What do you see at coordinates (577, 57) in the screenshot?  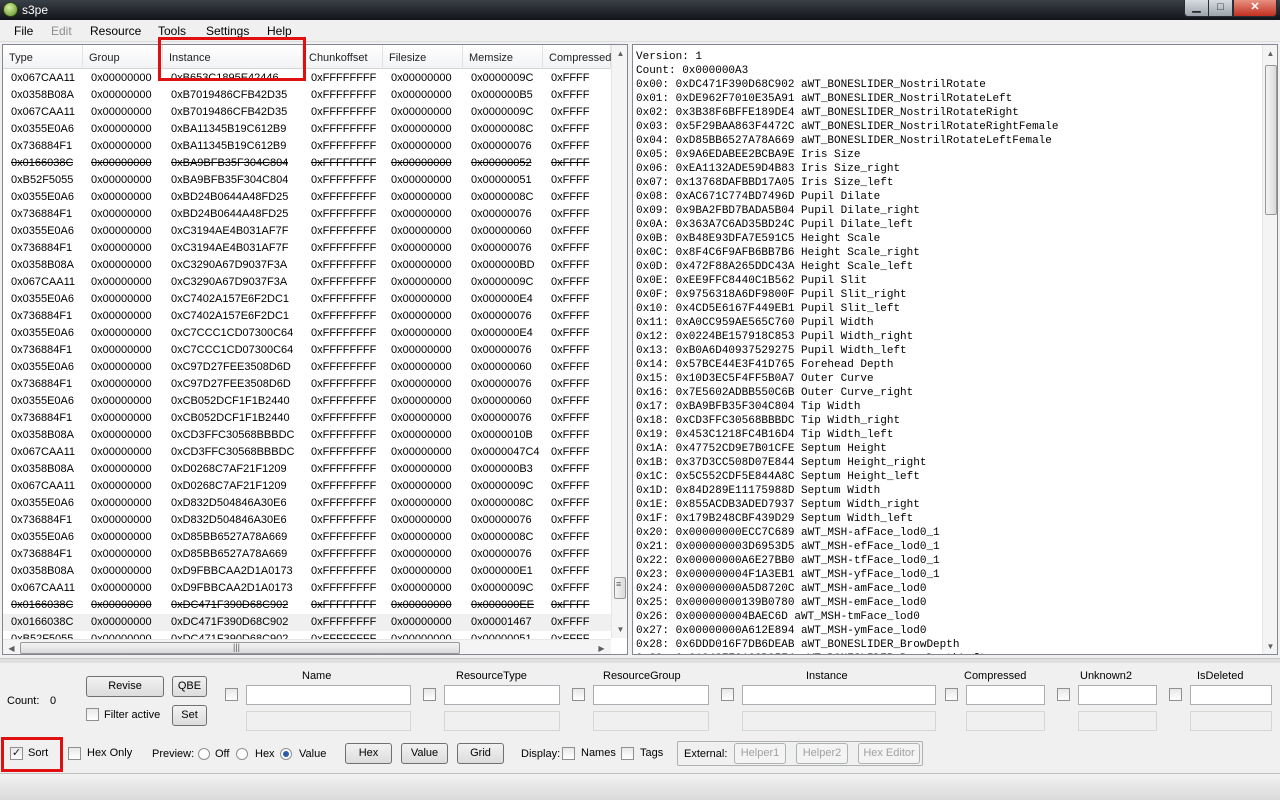 I see `column-header-compressed: Compressed` at bounding box center [577, 57].